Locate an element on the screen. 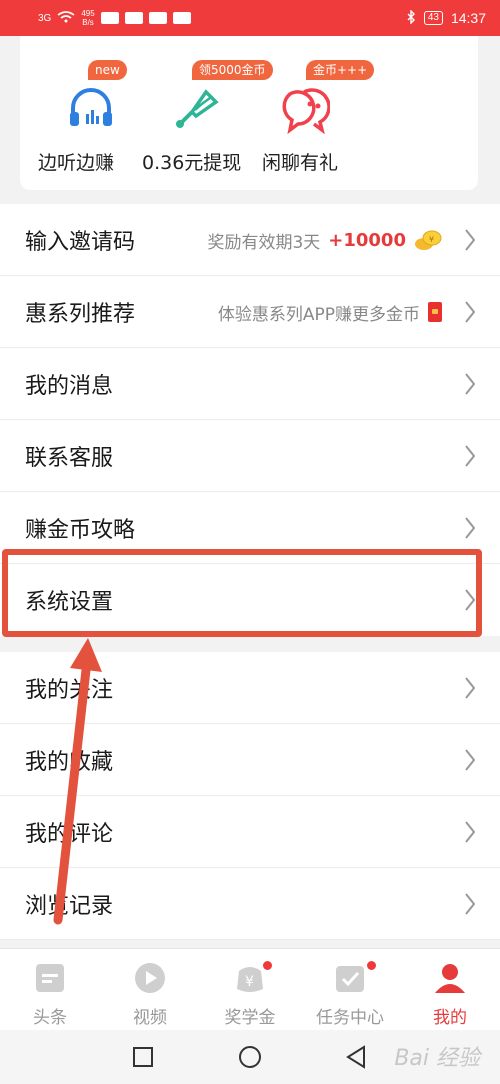 Image resolution: width=500 pixels, height=1084 pixels. headphones-icon is located at coordinates (91, 107).